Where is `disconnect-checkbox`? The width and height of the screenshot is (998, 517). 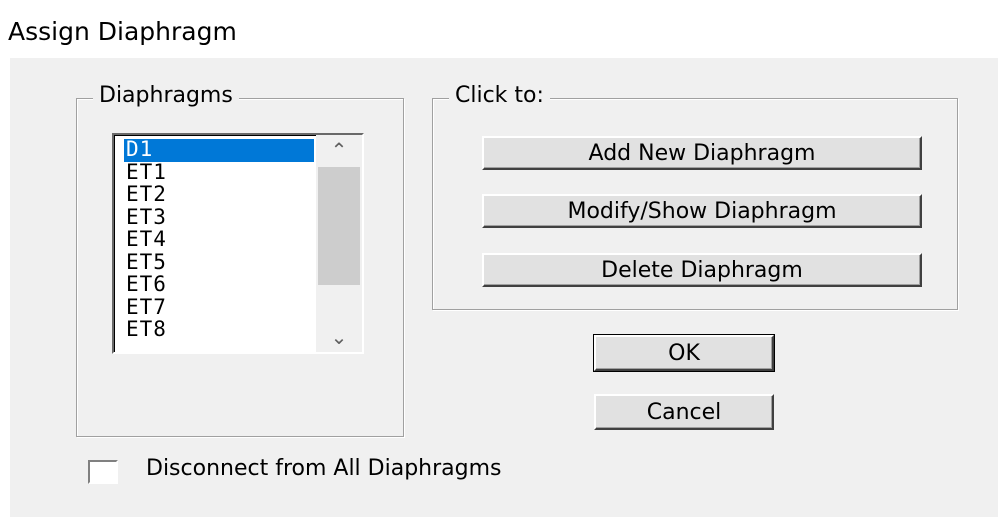 disconnect-checkbox is located at coordinates (103, 472).